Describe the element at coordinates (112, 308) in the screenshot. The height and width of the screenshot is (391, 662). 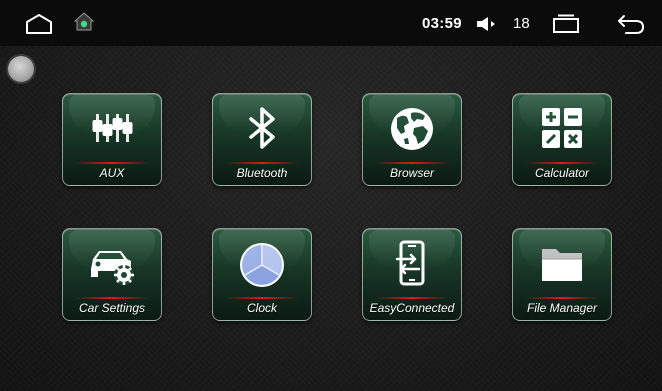
I see `app-label: Car Settings` at that location.